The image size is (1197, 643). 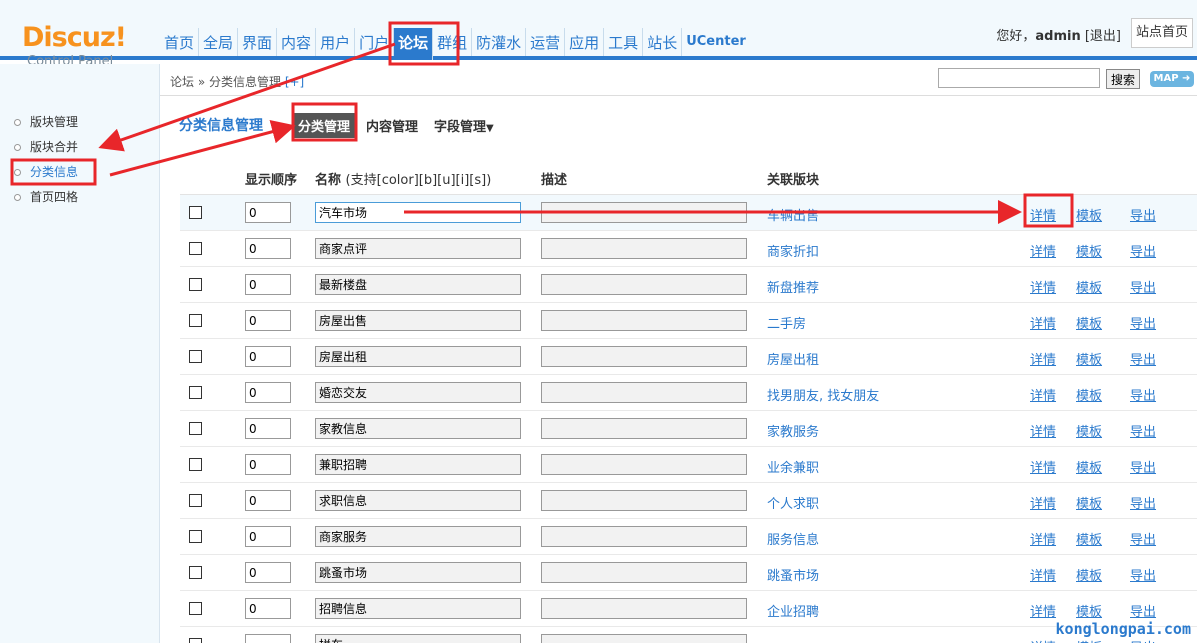 I want to click on nav-item-4: 用户, so click(x=336, y=42).